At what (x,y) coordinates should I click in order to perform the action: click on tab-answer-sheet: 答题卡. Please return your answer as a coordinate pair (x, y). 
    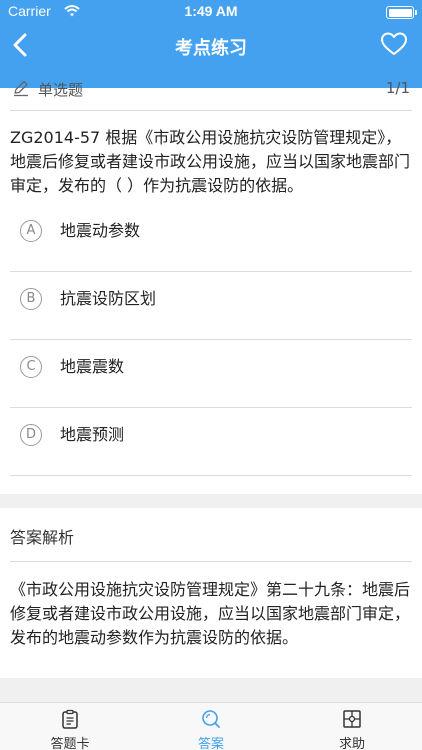
    Looking at the image, I should click on (70, 726).